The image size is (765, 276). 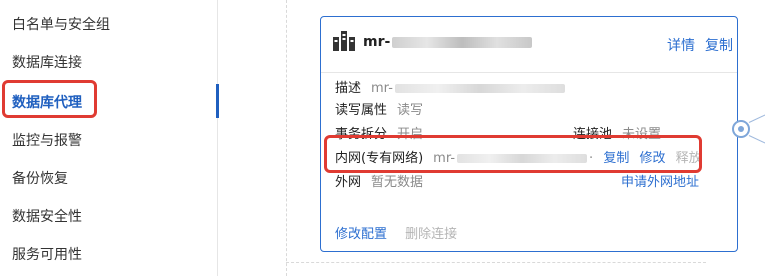 What do you see at coordinates (286, 138) in the screenshot?
I see `dashed-guide-vertical` at bounding box center [286, 138].